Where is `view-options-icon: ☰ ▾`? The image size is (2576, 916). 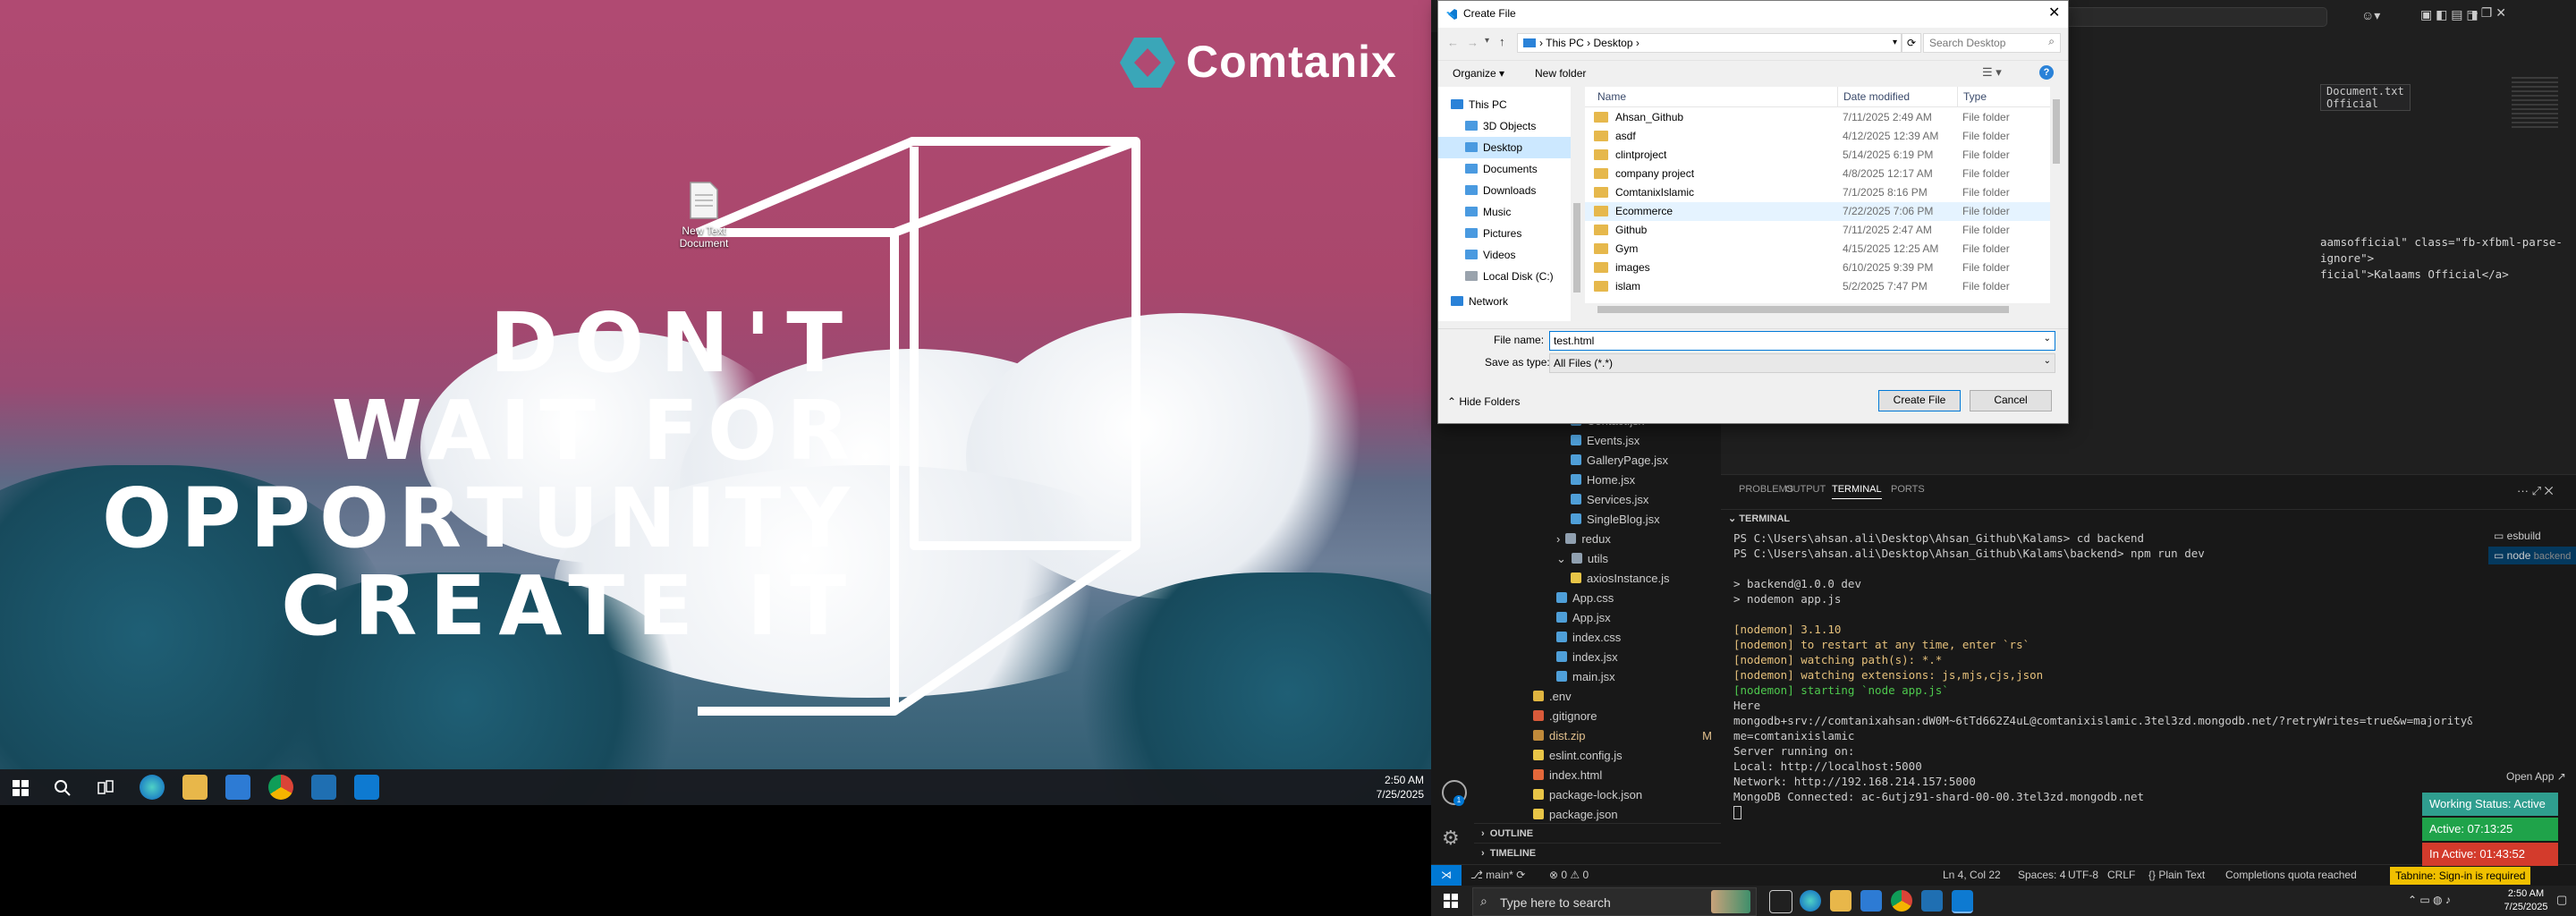
view-options-icon: ☰ ▾ is located at coordinates (1992, 72).